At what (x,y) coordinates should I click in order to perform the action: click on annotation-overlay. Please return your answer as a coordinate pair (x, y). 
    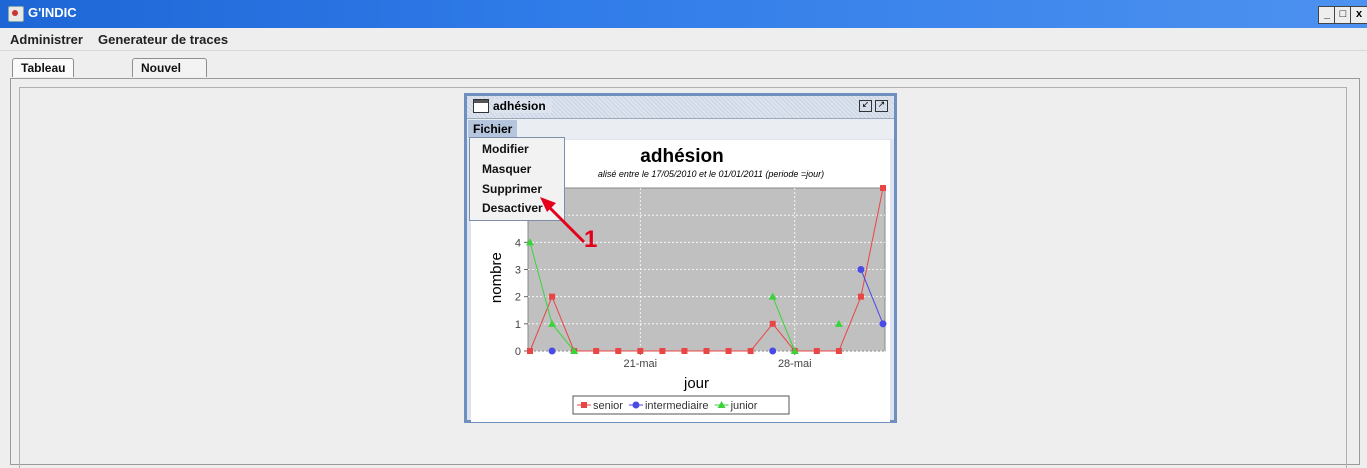
    Looking at the image, I should click on (563, 220).